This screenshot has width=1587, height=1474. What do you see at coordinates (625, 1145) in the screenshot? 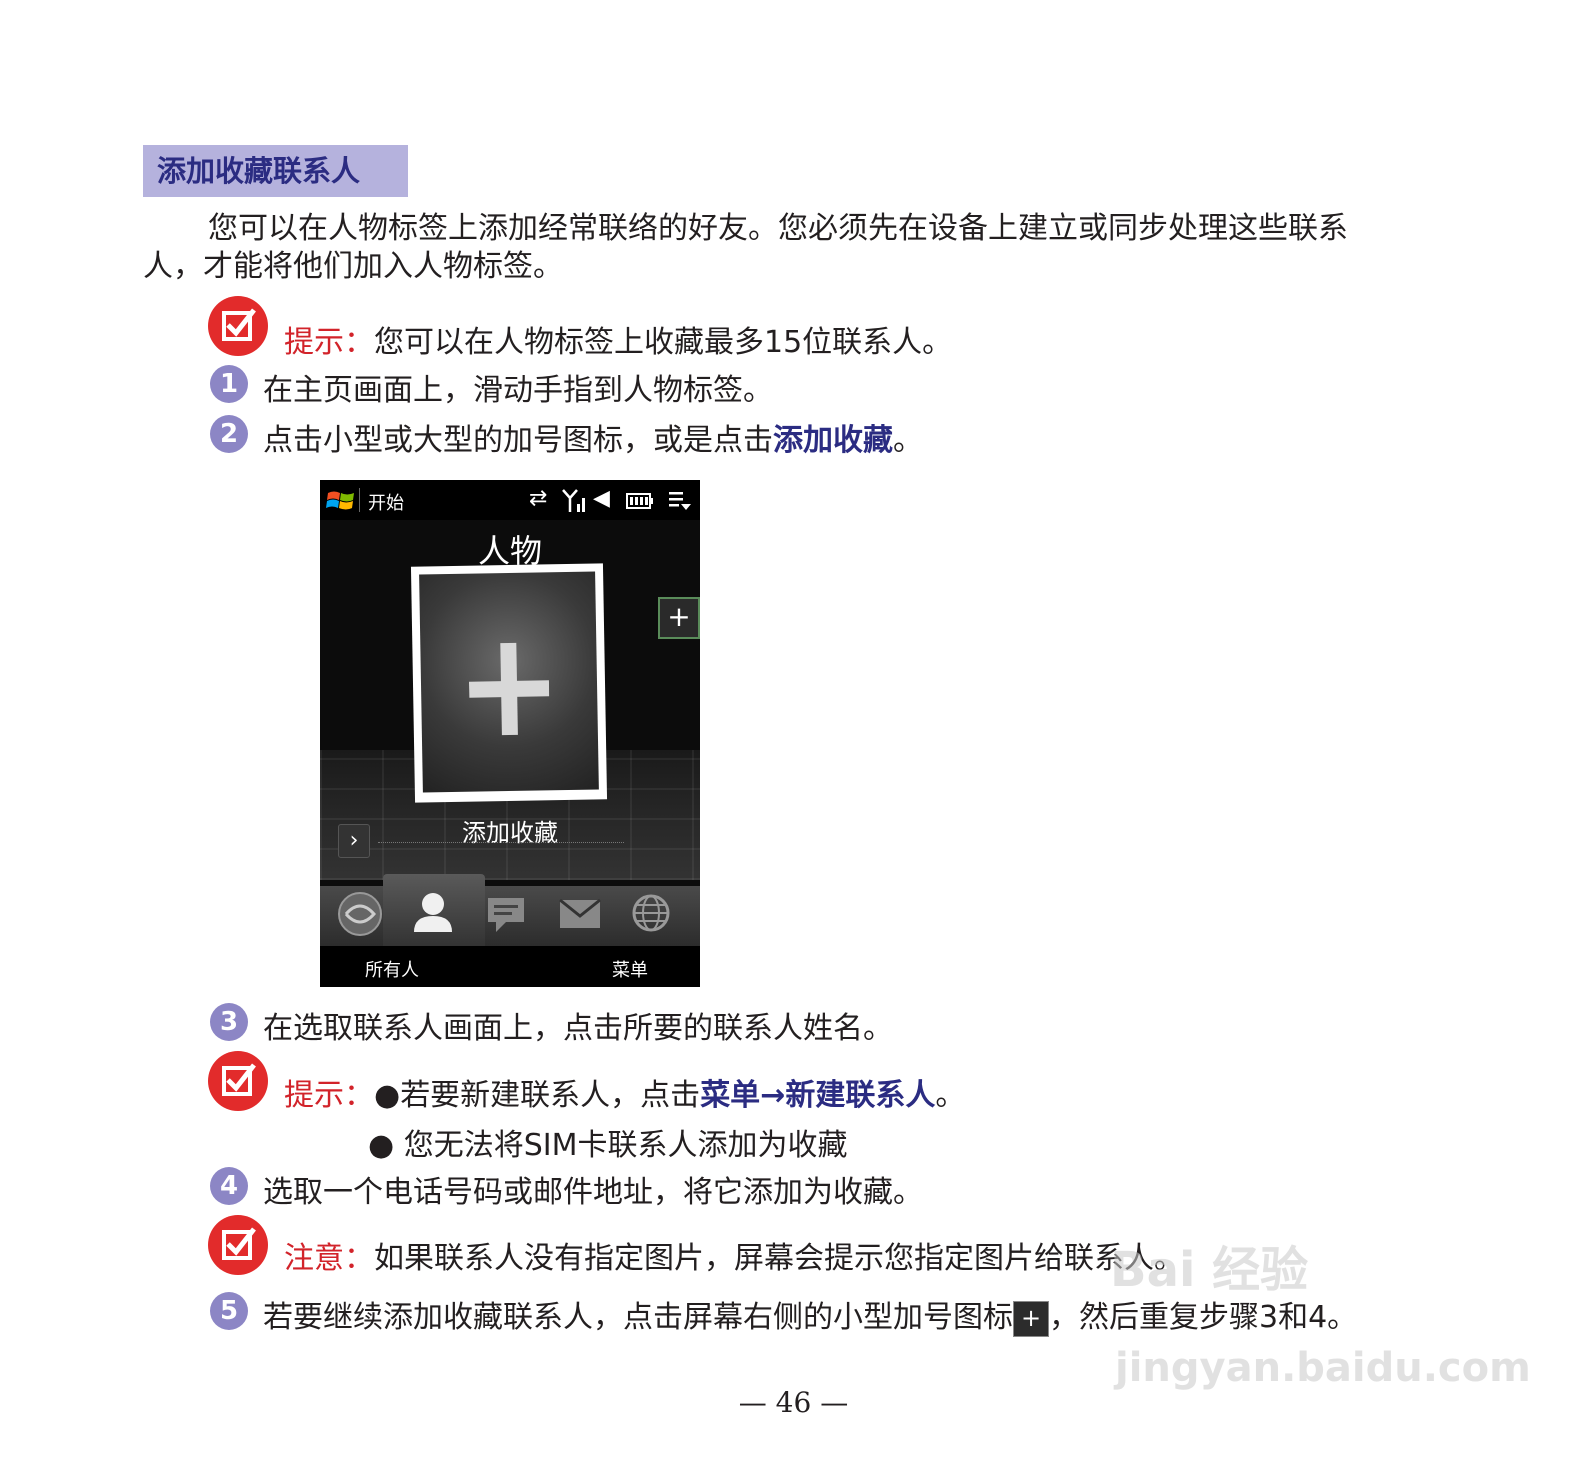
I see `tip-2-bullet-2-text: 您无法将SIM卡联系人添加为收藏` at bounding box center [625, 1145].